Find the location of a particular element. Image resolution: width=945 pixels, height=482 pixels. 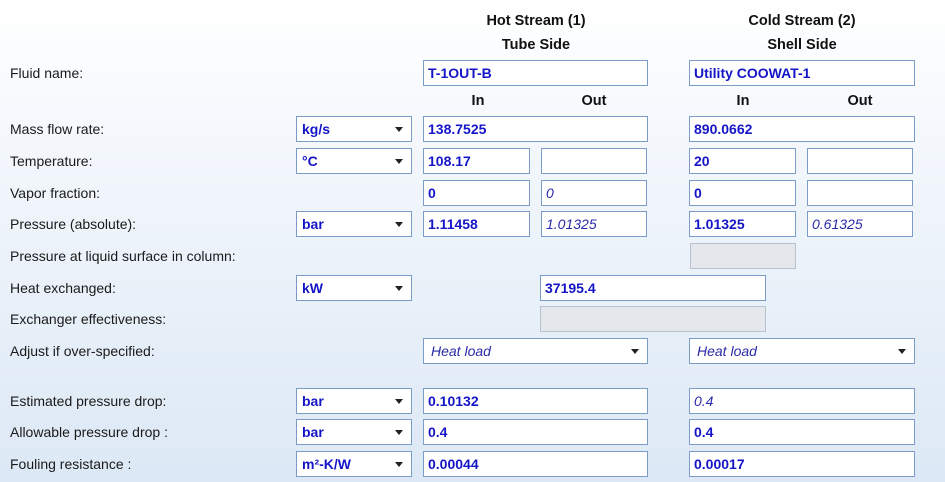

allow-pressure-drop-label: Allowable pressure drop : is located at coordinates (89, 432).